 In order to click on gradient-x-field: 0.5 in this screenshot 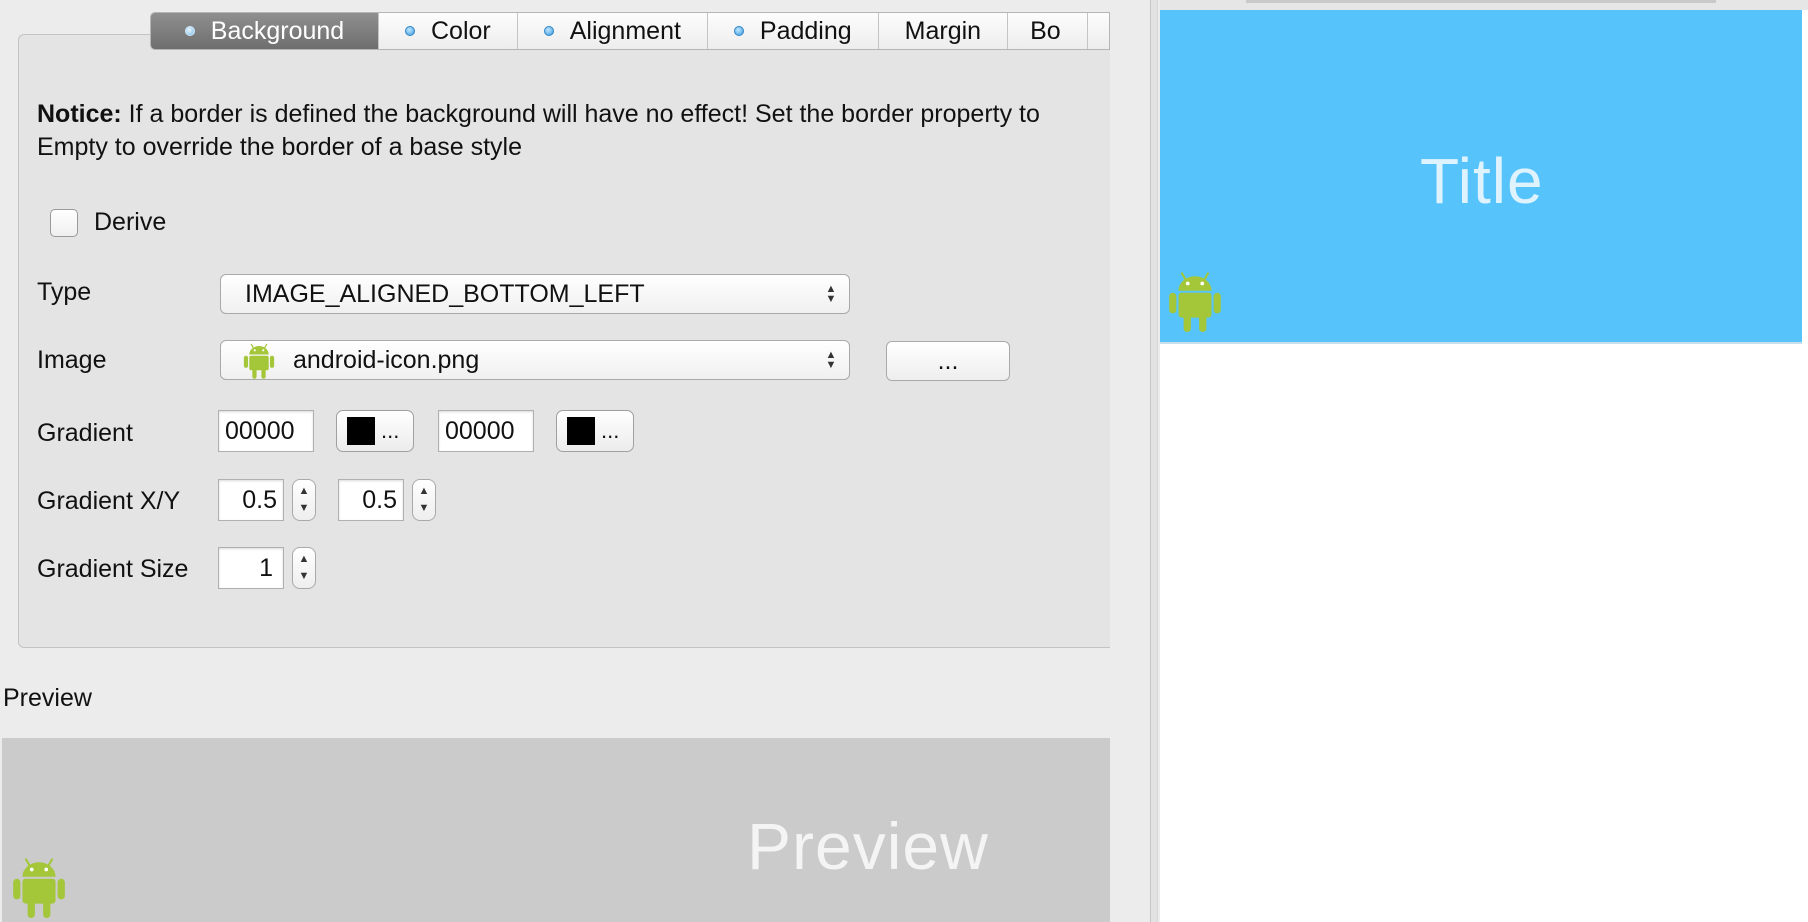, I will do `click(251, 500)`.